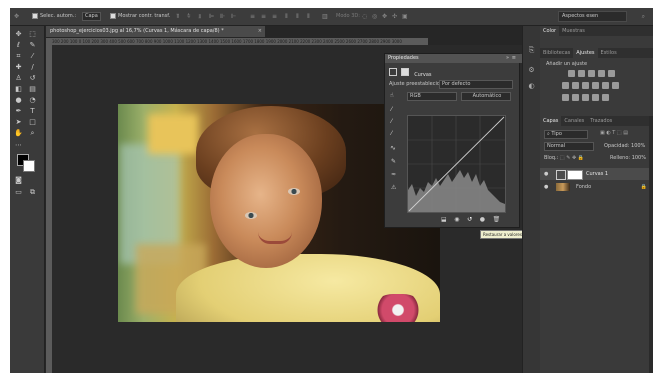 The height and width of the screenshot is (373, 653). I want to click on photo-filter-icon, so click(595, 85).